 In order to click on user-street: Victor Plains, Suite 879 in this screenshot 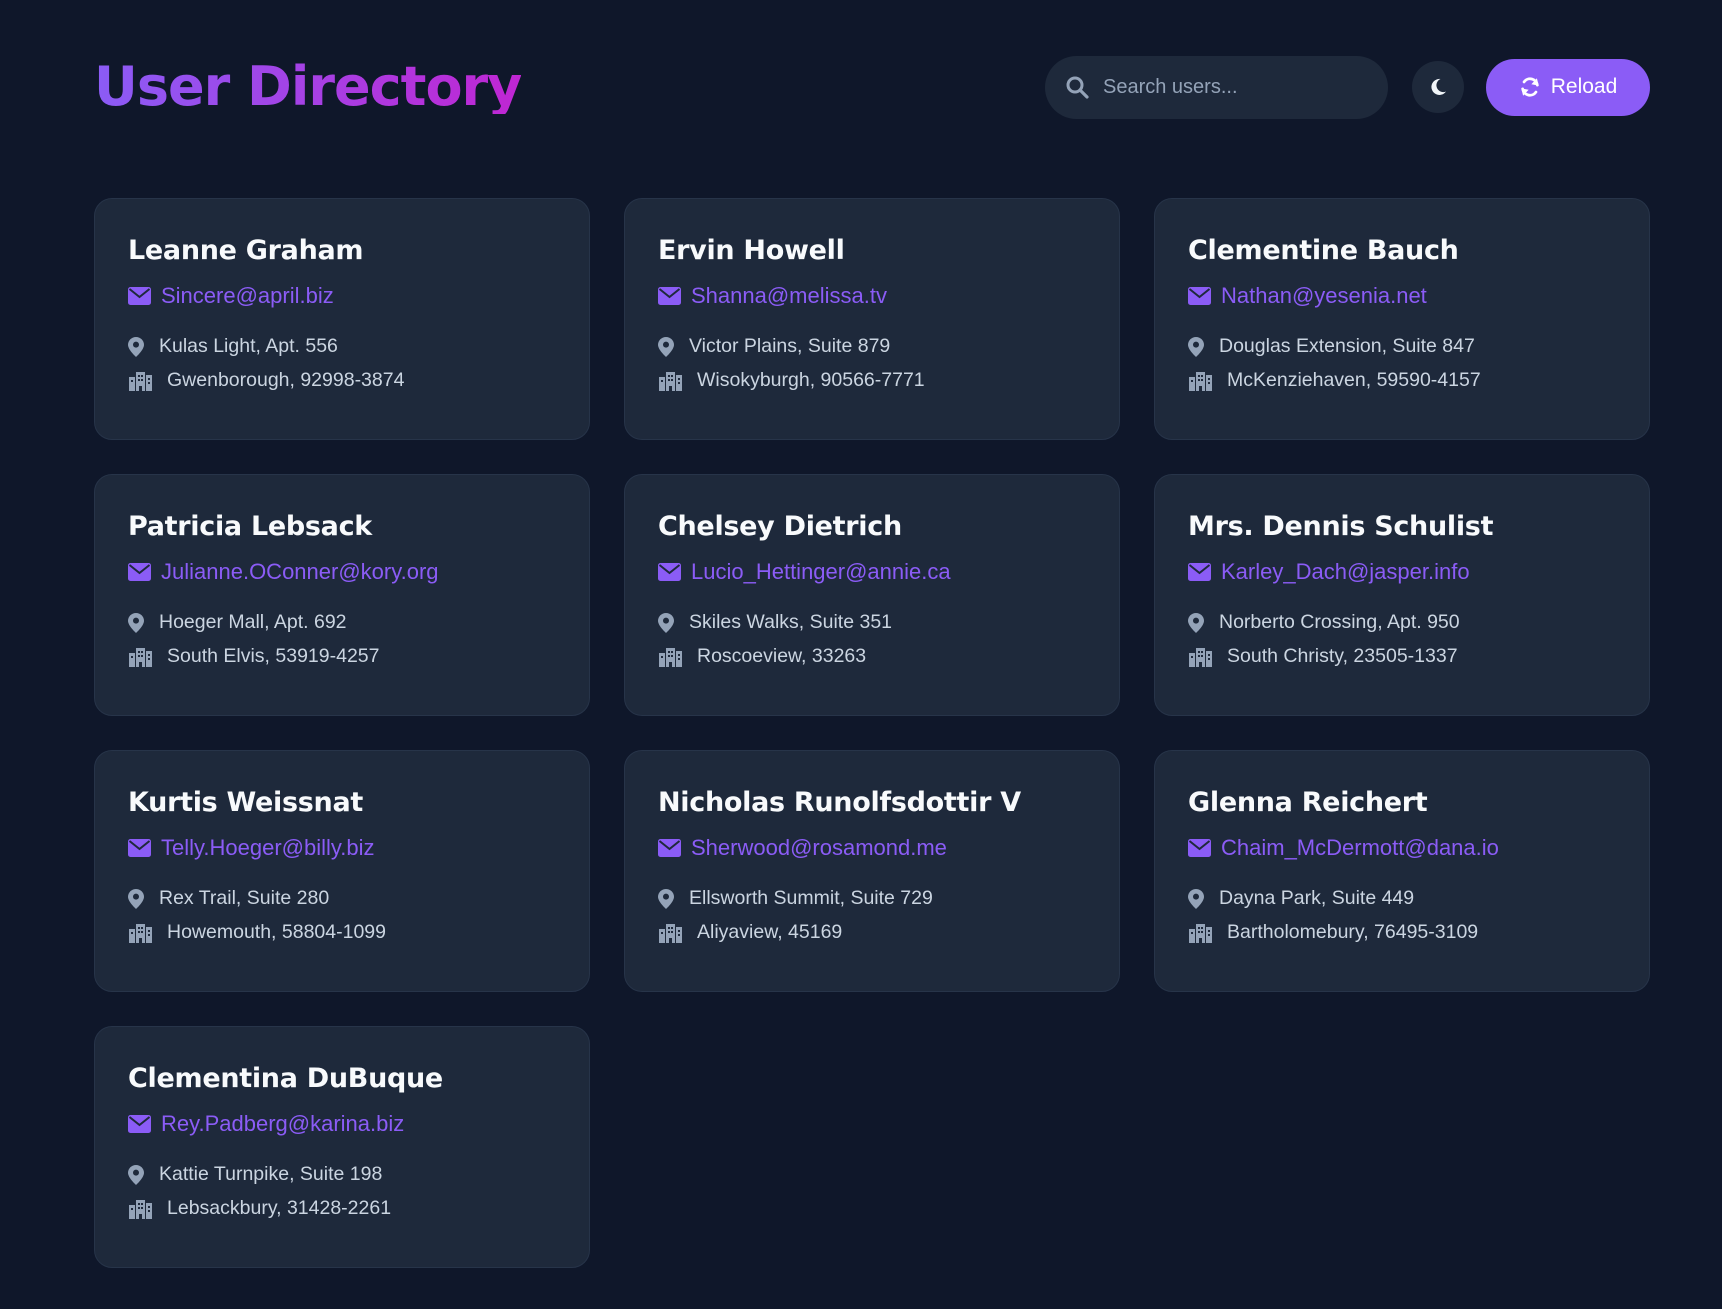, I will do `click(790, 346)`.